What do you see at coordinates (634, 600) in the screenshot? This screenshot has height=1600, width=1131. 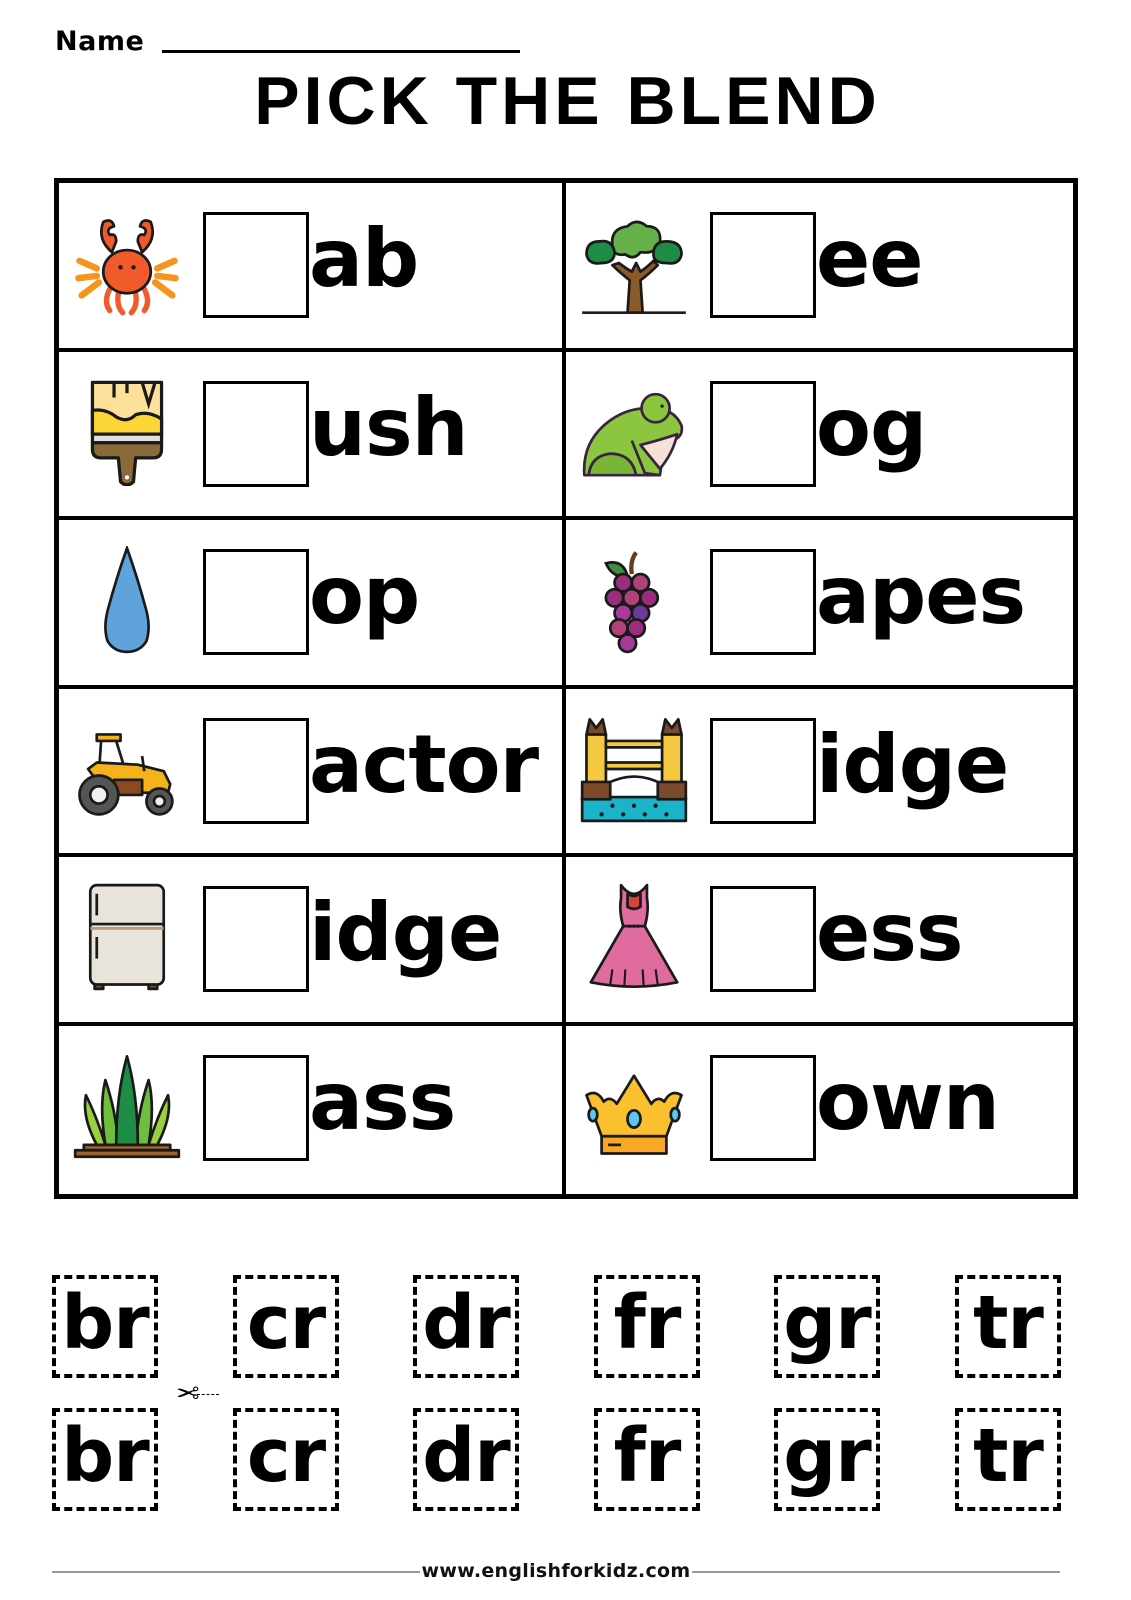 I see `grapes-icon` at bounding box center [634, 600].